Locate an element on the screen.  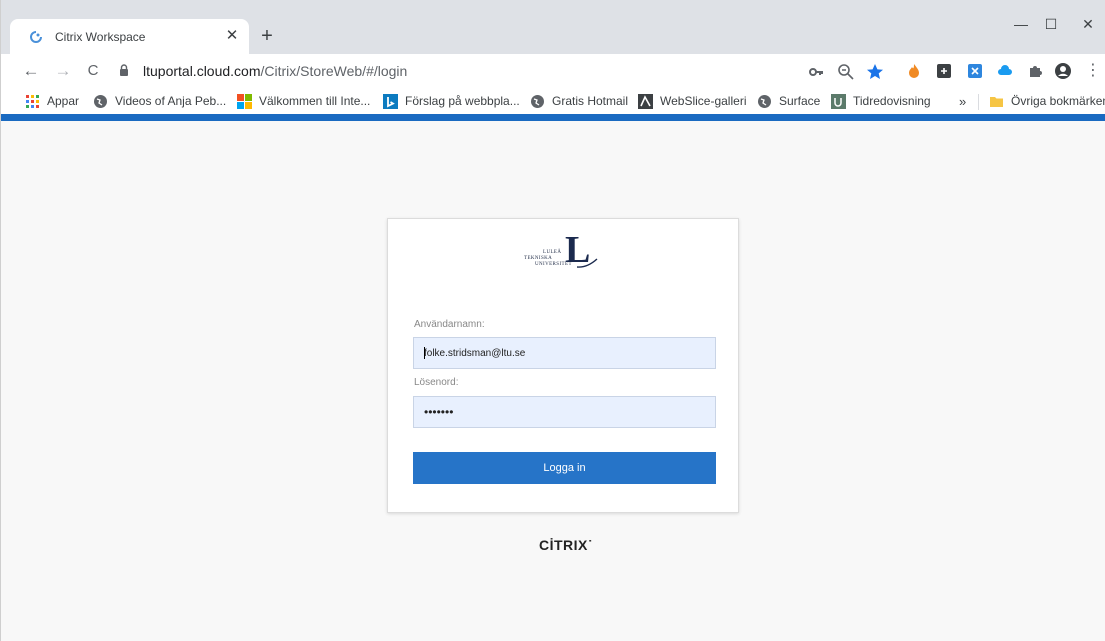
citrix-favicon-icon is located at coordinates (36, 37).